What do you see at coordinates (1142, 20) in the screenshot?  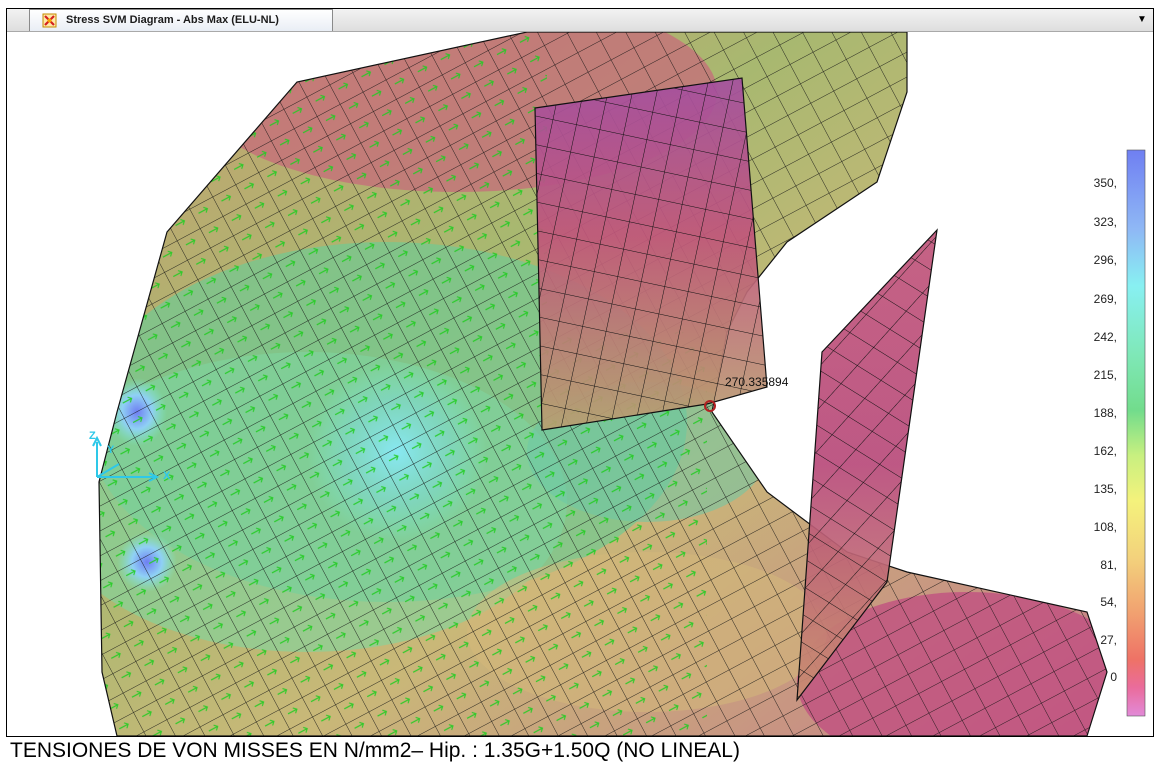 I see `chevron-down-icon: ▼` at bounding box center [1142, 20].